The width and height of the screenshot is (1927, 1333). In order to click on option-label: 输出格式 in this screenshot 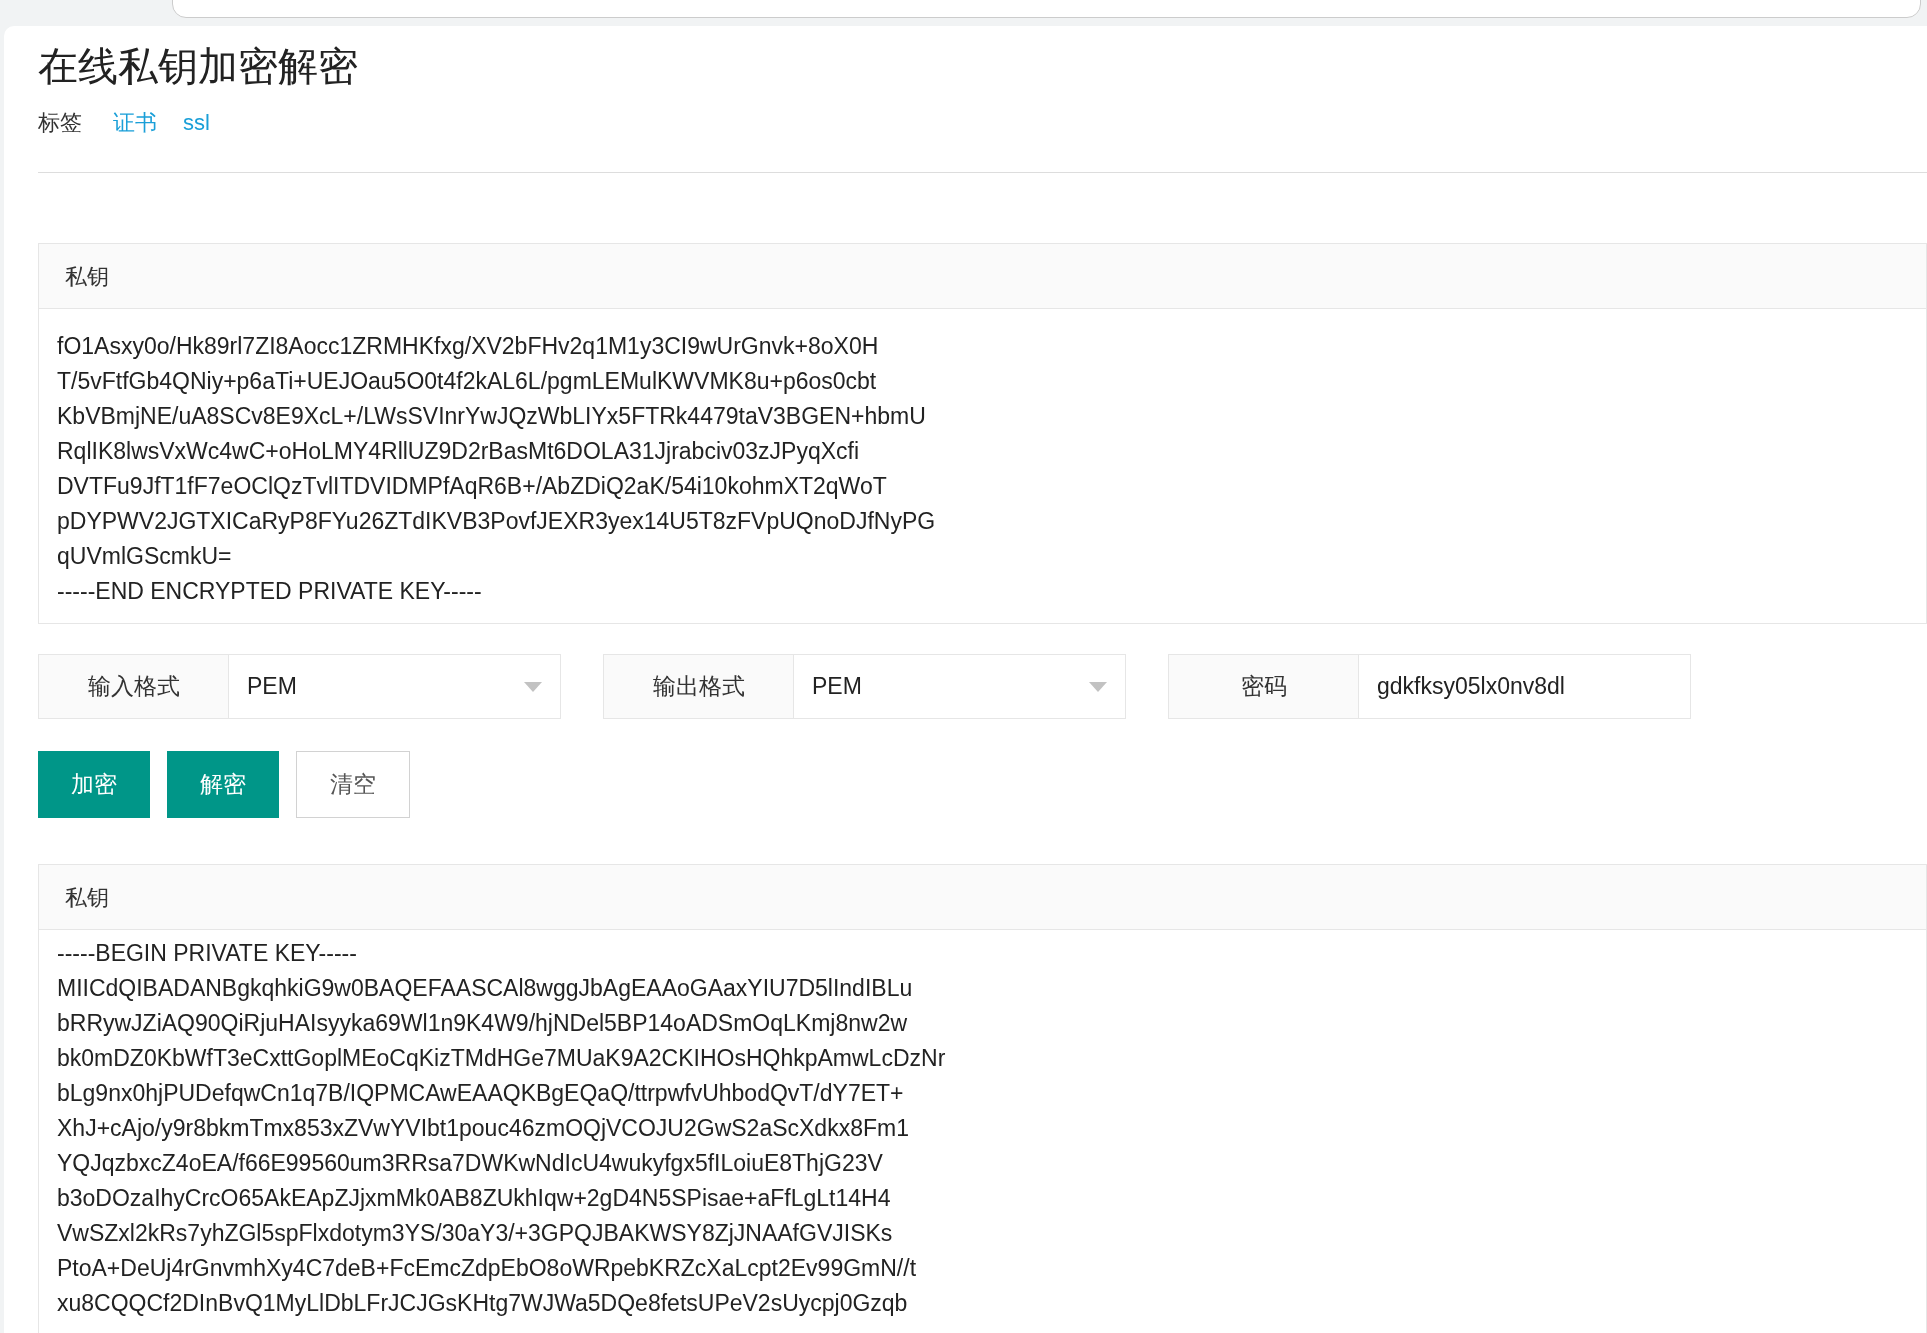, I will do `click(698, 686)`.